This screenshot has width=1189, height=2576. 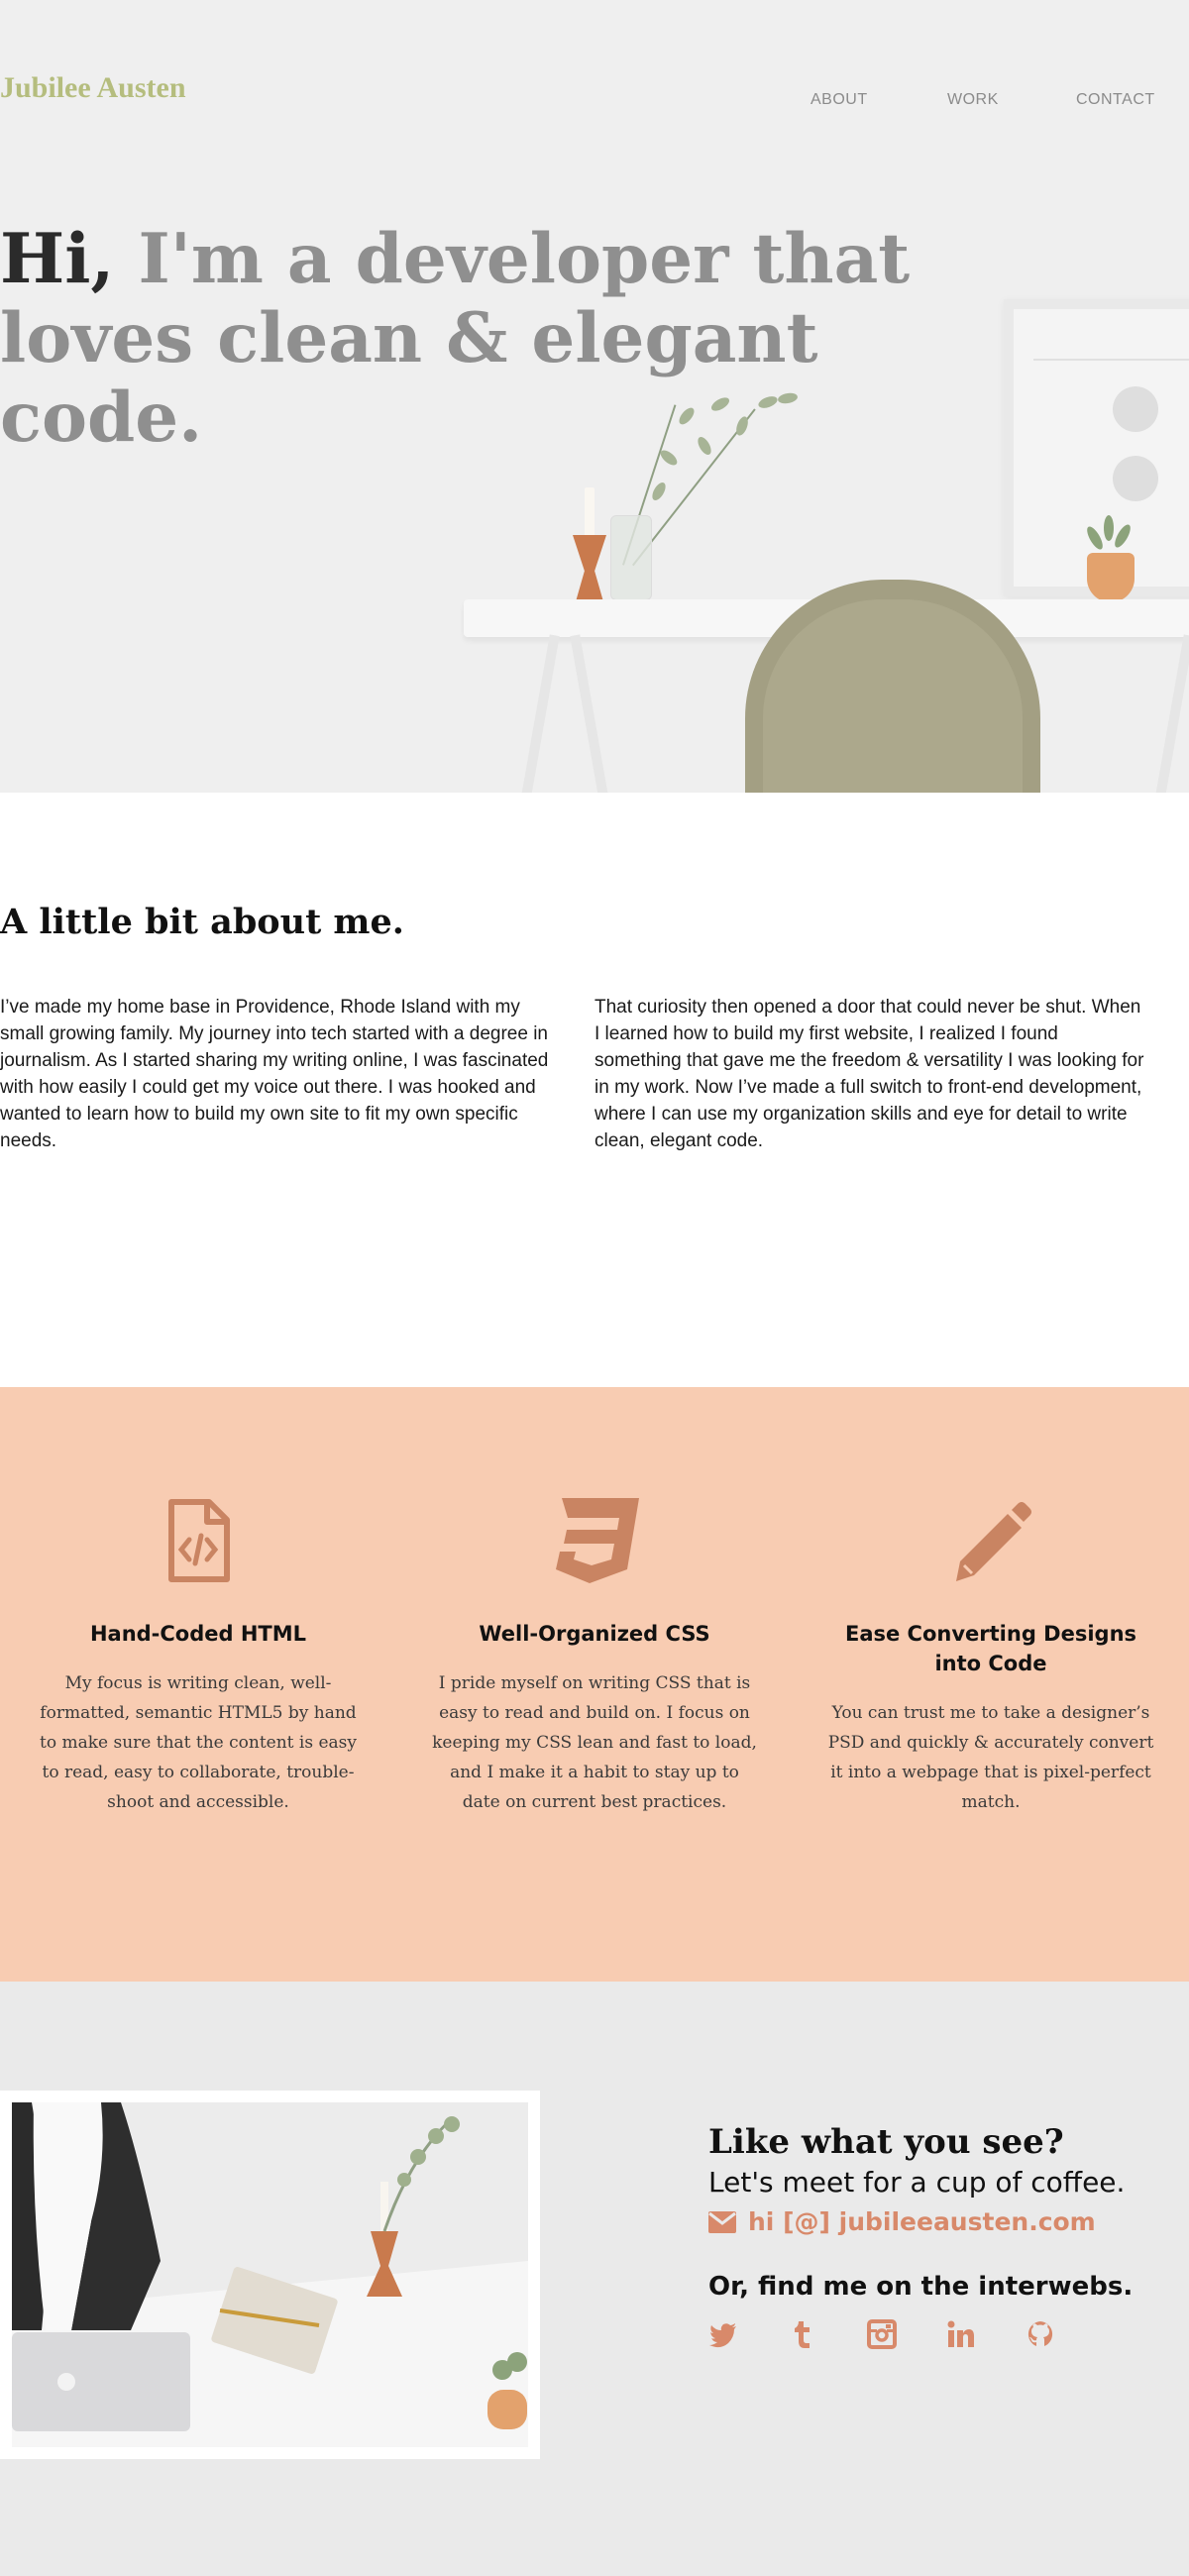 I want to click on candle-holder-illustration, so click(x=589, y=568).